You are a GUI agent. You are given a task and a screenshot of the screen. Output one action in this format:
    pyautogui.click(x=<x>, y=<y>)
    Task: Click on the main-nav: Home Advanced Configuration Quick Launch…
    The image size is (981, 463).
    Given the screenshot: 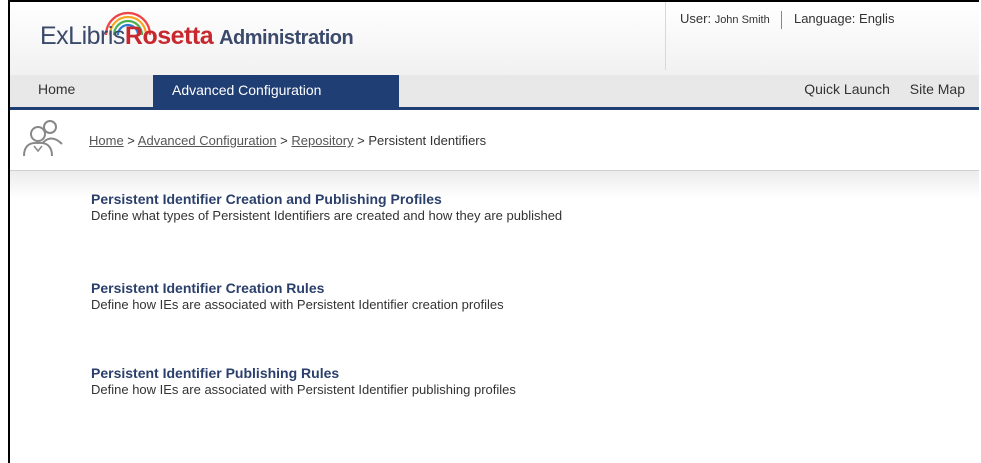 What is the action you would take?
    pyautogui.click(x=494, y=92)
    